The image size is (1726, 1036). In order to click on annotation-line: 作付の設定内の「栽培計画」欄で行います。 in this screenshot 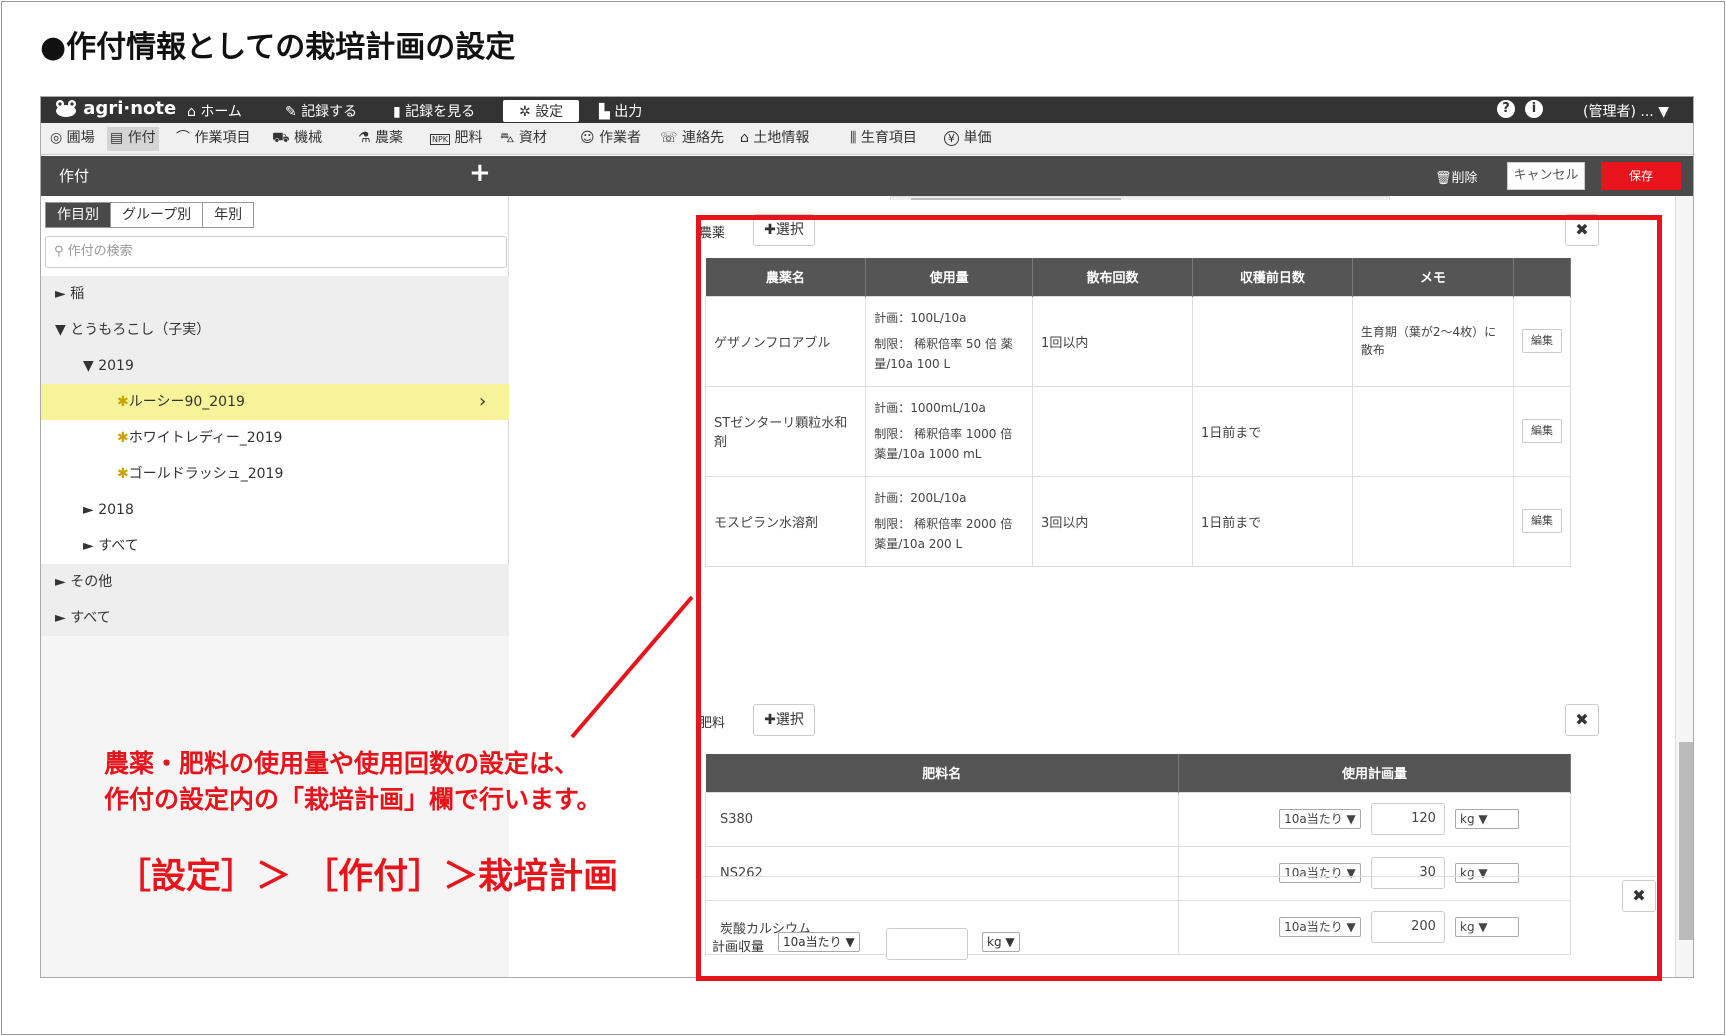, I will do `click(353, 799)`.